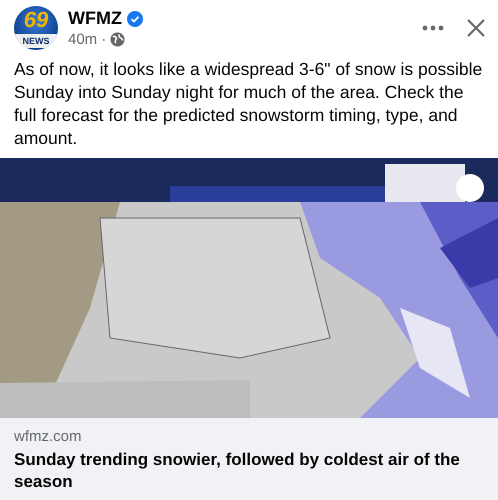 Image resolution: width=498 pixels, height=500 pixels. Describe the element at coordinates (83, 39) in the screenshot. I see `post-time: 40m` at that location.